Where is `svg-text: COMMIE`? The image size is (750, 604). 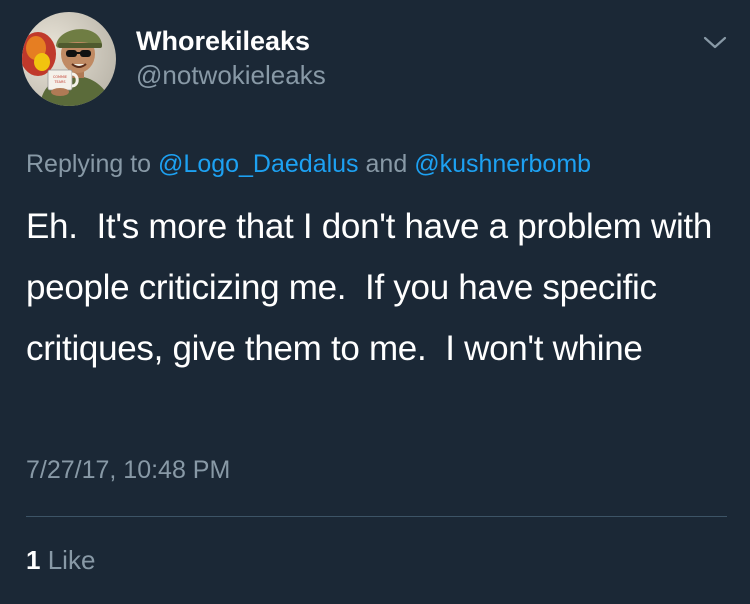 svg-text: COMMIE is located at coordinates (60, 77).